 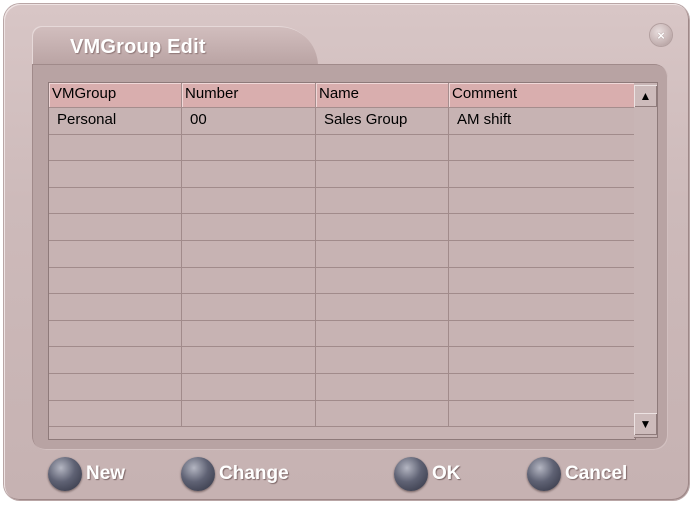 I want to click on cancel-button-label: Cancel, so click(x=596, y=473).